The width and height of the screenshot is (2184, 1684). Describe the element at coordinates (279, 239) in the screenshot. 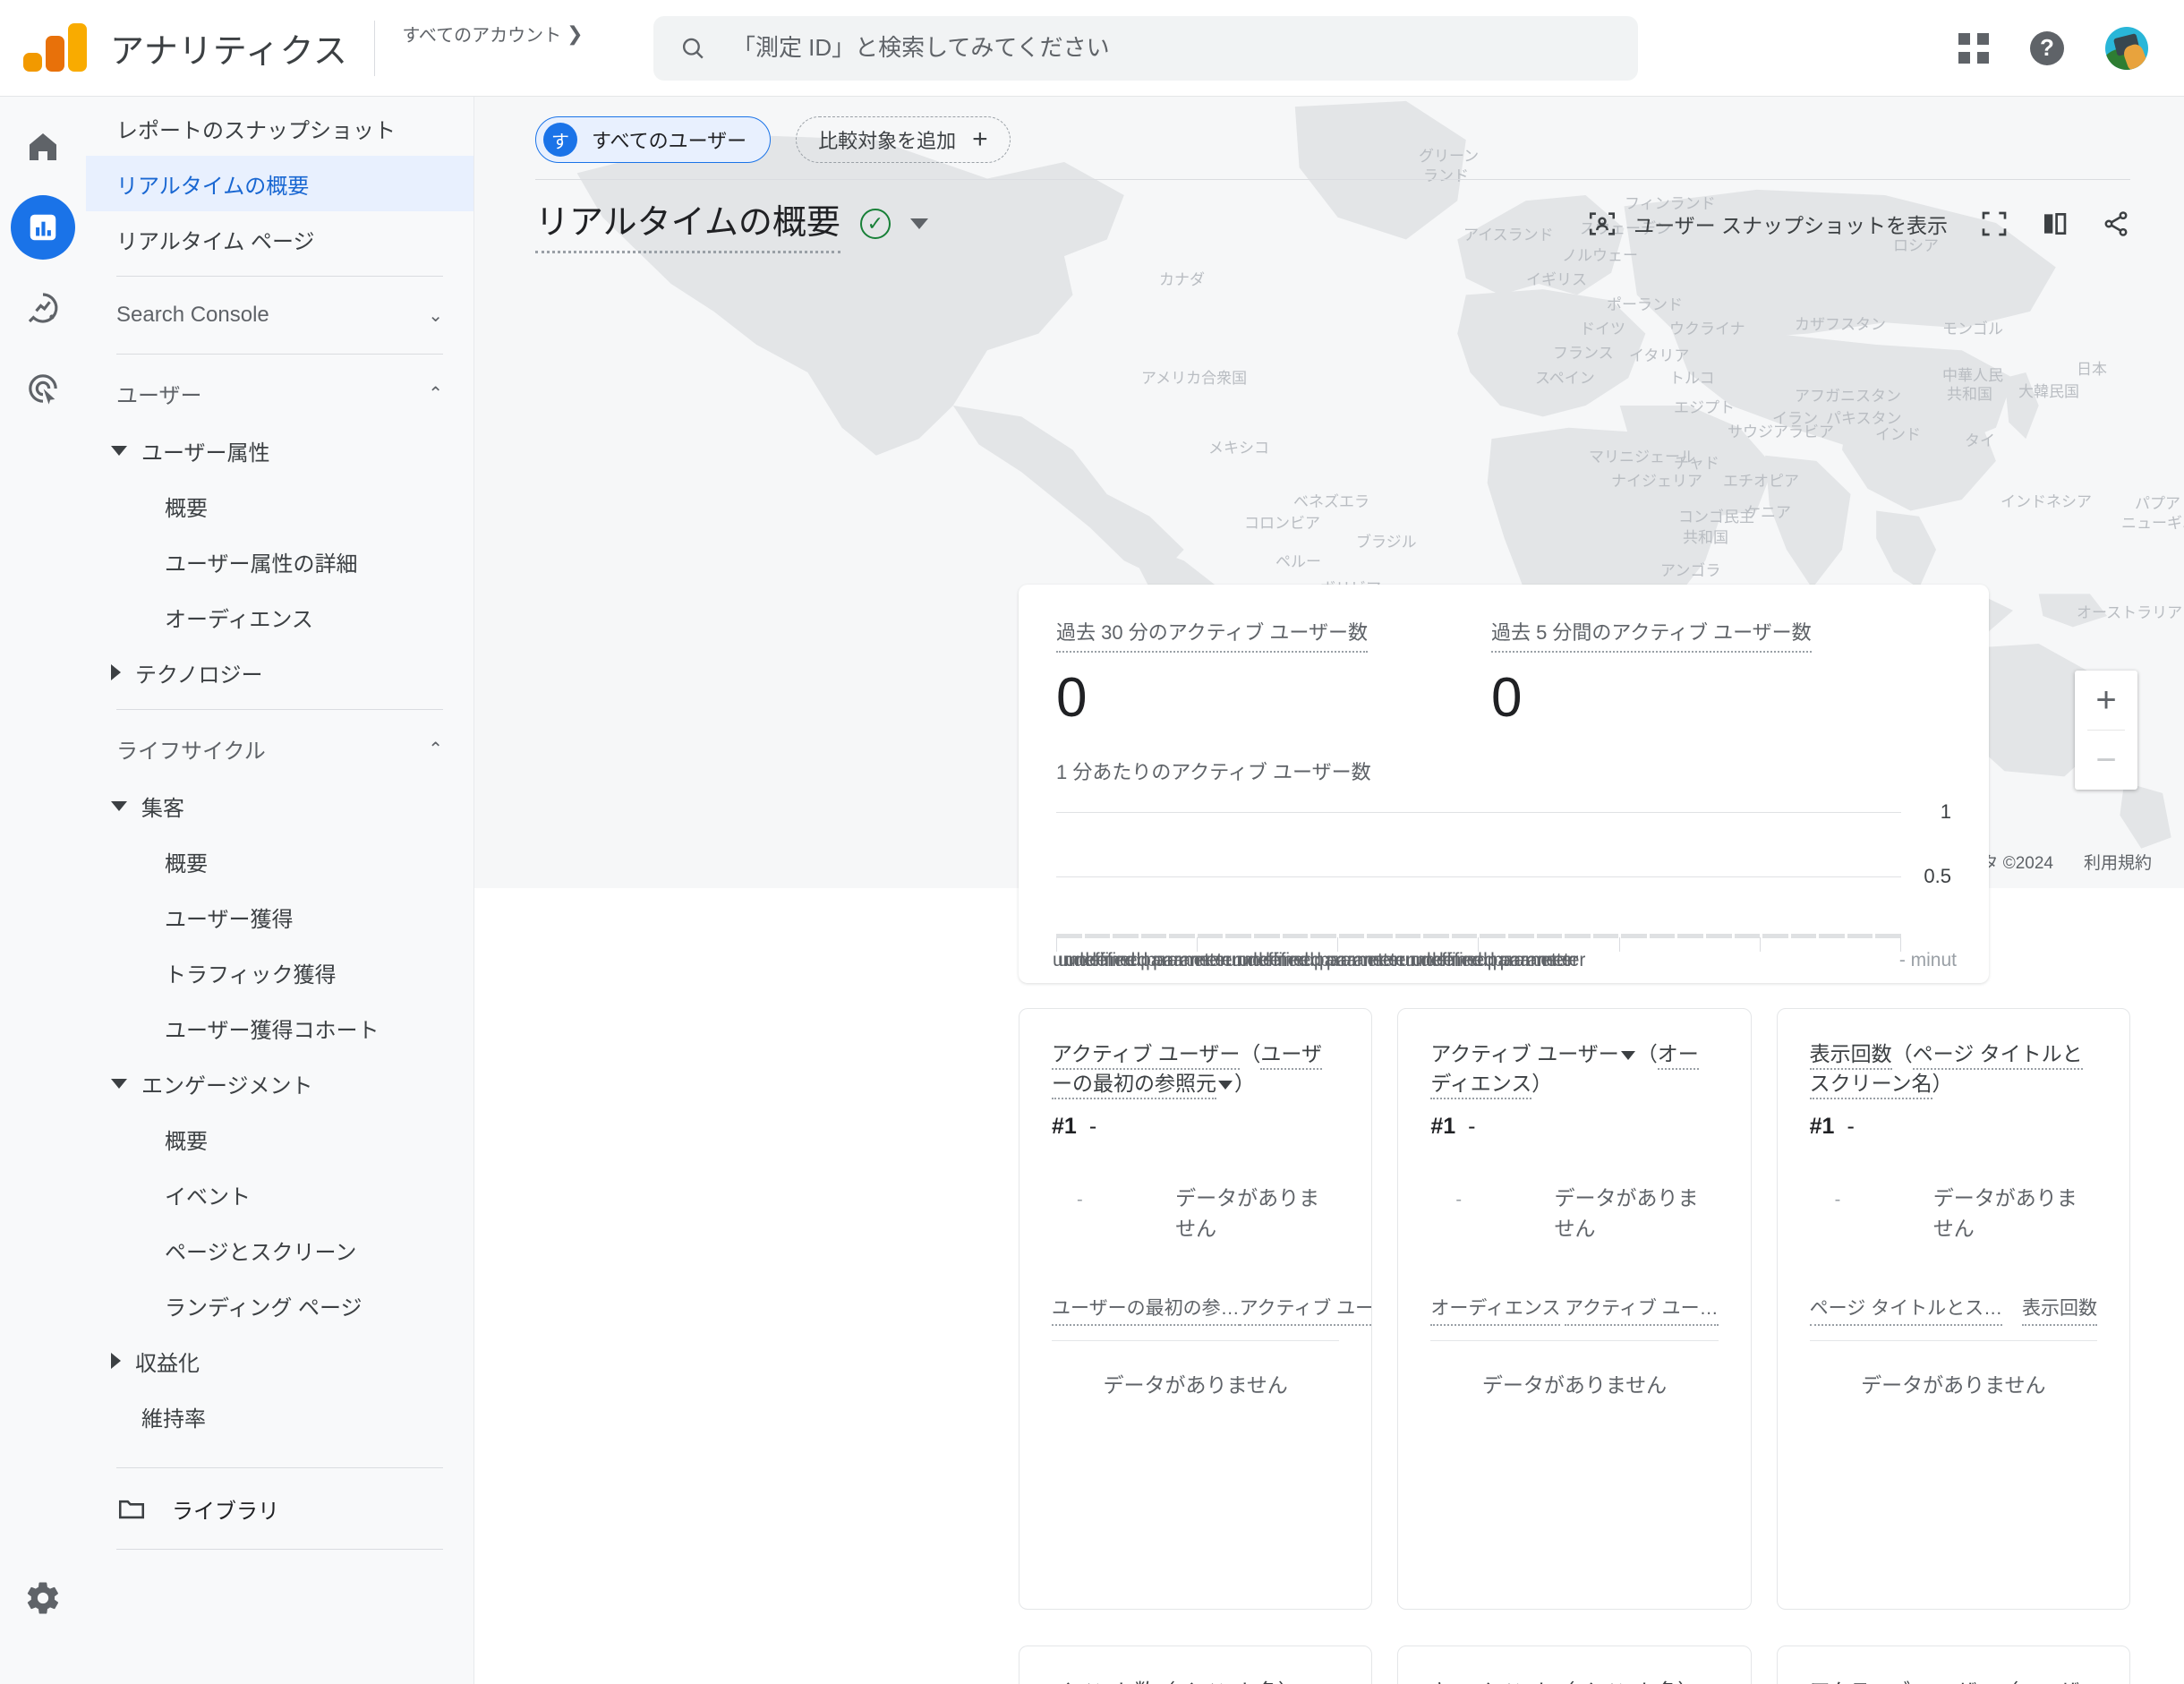

I see `sidebar-item-link: リアルタイム ページ` at that location.